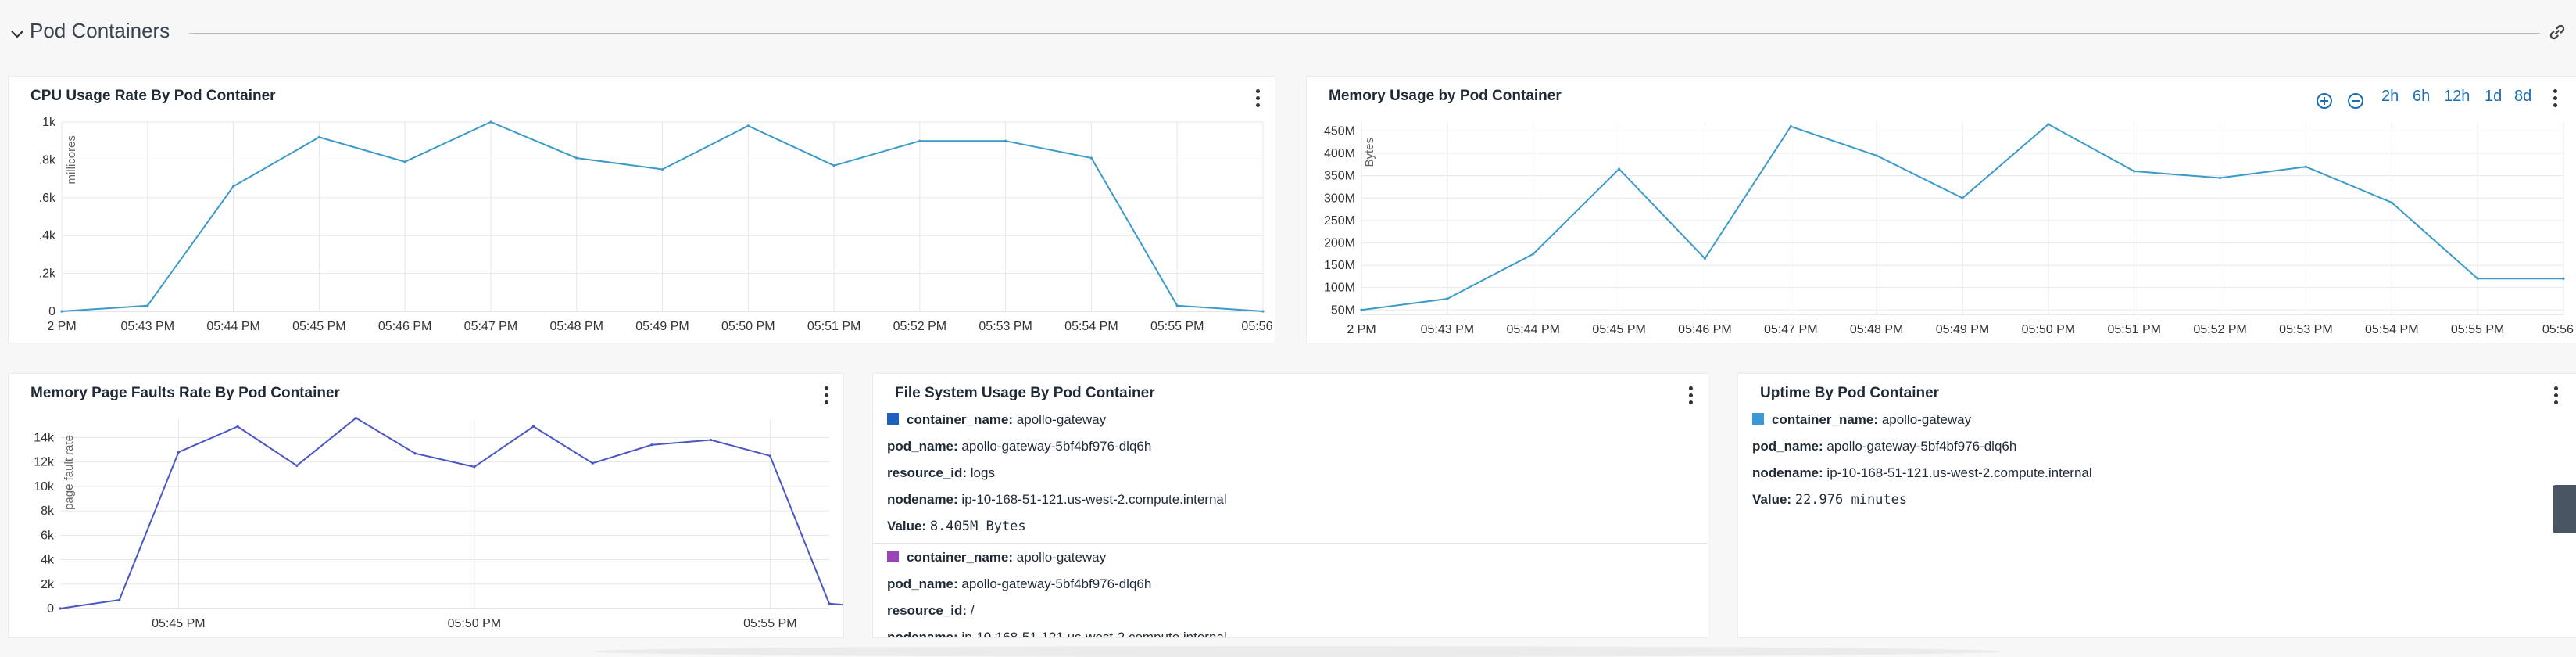 This screenshot has width=2576, height=657. What do you see at coordinates (147, 326) in the screenshot?
I see `x-tick-label: 05:43 PM` at bounding box center [147, 326].